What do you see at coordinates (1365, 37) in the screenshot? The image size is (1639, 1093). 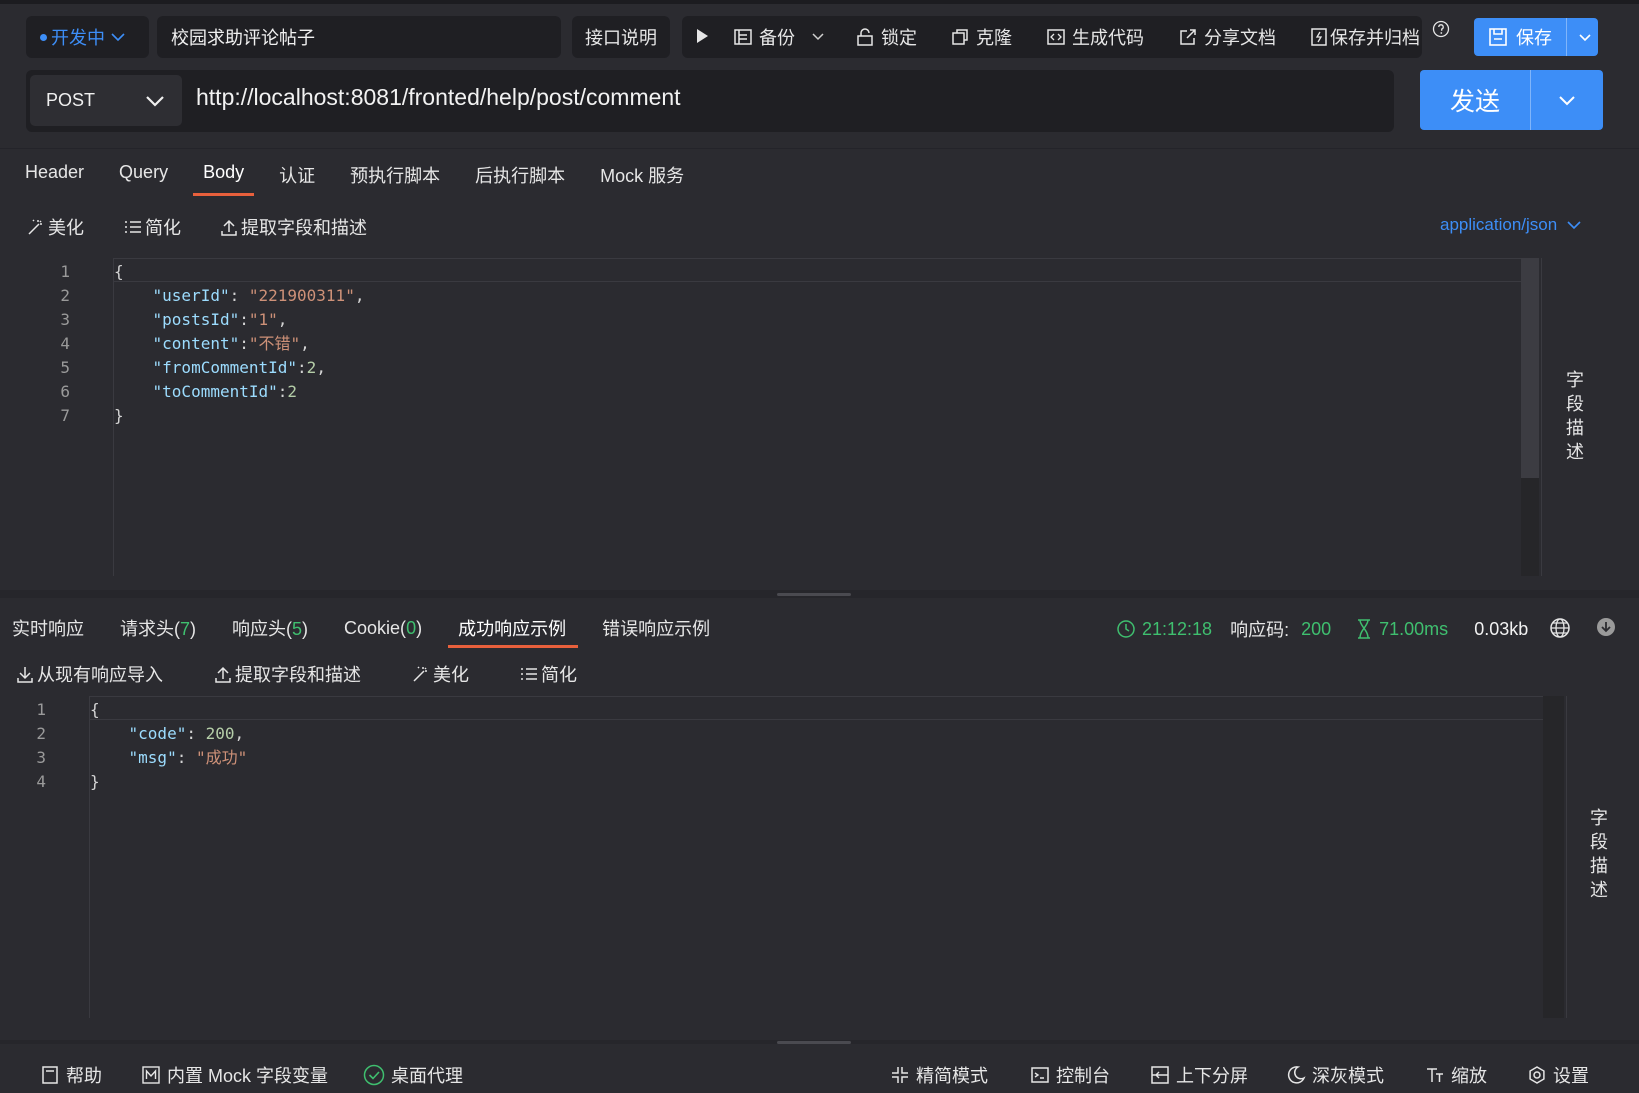 I see `save-archive-button: 保存并归档` at bounding box center [1365, 37].